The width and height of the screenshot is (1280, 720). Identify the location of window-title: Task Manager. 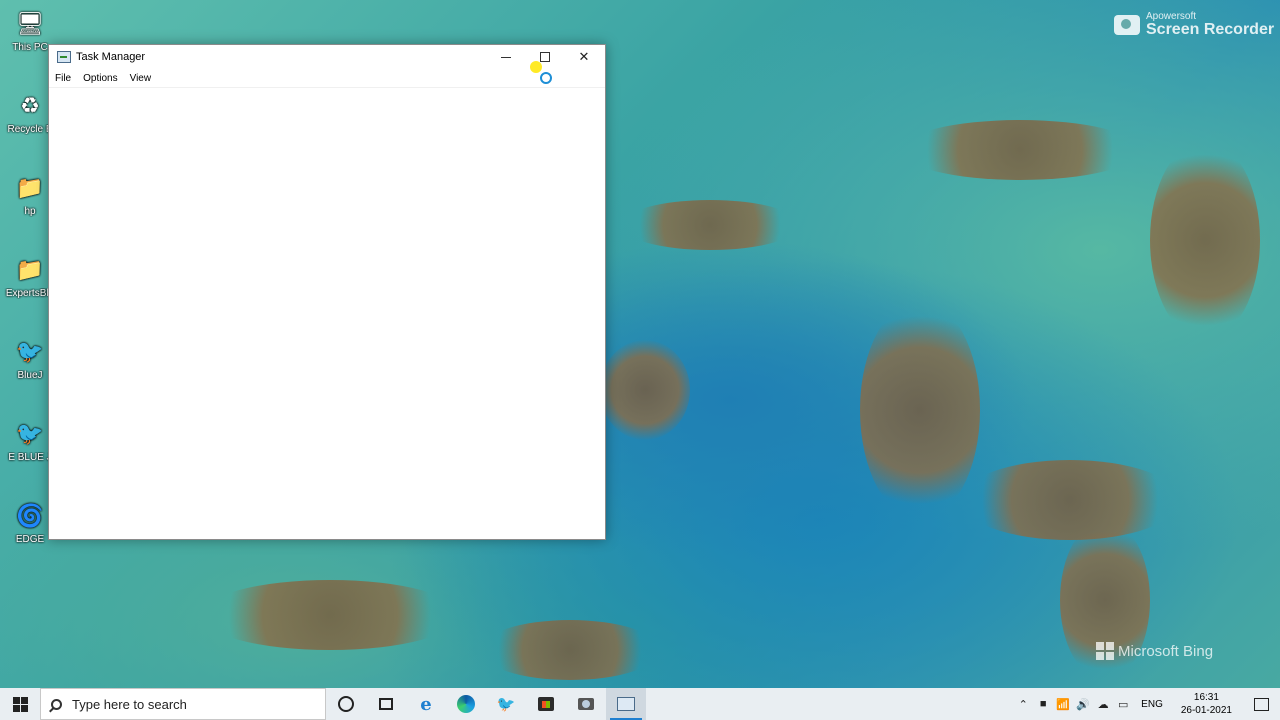
(111, 57).